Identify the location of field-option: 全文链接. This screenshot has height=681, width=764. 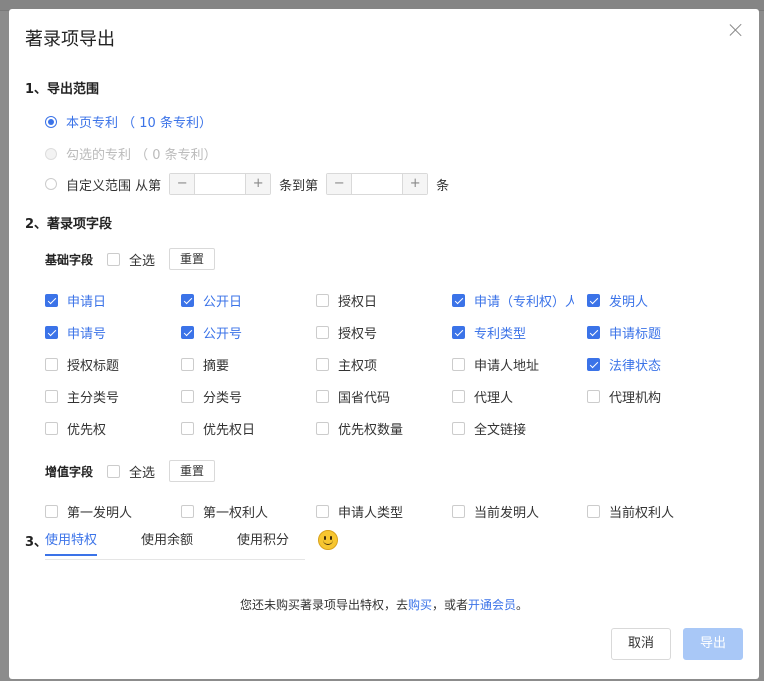
(513, 428).